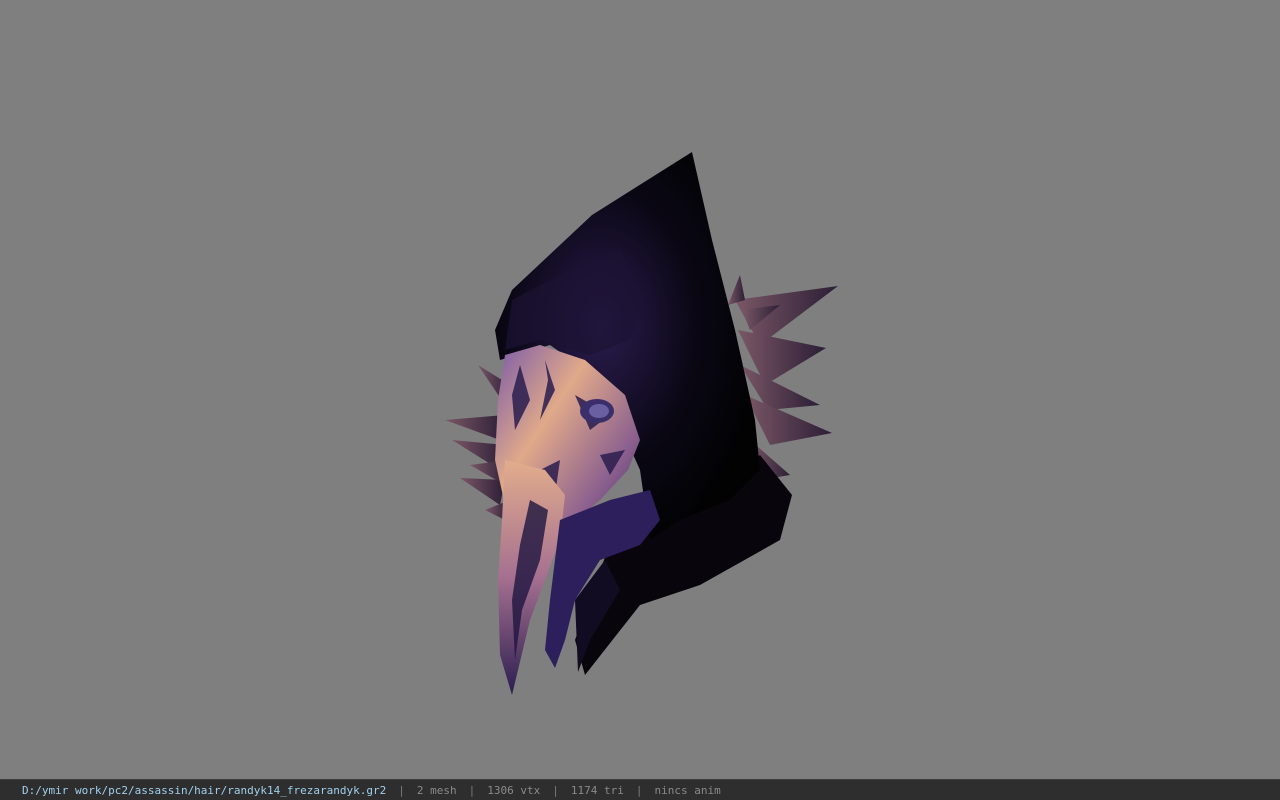  Describe the element at coordinates (687, 790) in the screenshot. I see `animation-status: nincs anim` at that location.